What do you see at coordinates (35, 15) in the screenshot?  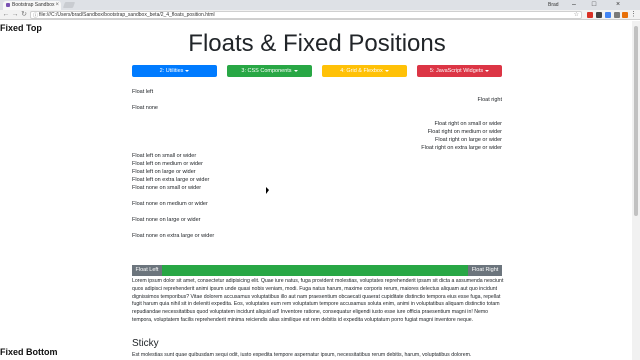 I see `page-info-icon: ⓘ` at bounding box center [35, 15].